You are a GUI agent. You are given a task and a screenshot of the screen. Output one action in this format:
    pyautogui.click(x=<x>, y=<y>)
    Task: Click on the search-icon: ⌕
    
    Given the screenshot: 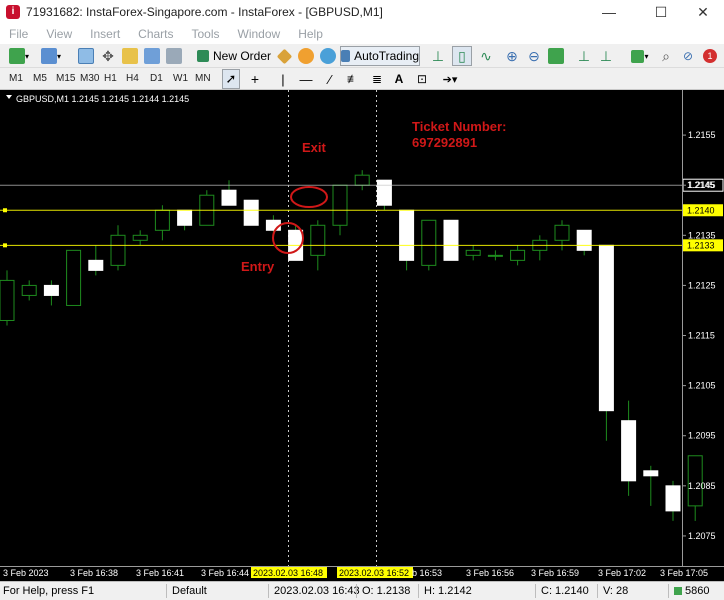 What is the action you would take?
    pyautogui.click(x=666, y=56)
    